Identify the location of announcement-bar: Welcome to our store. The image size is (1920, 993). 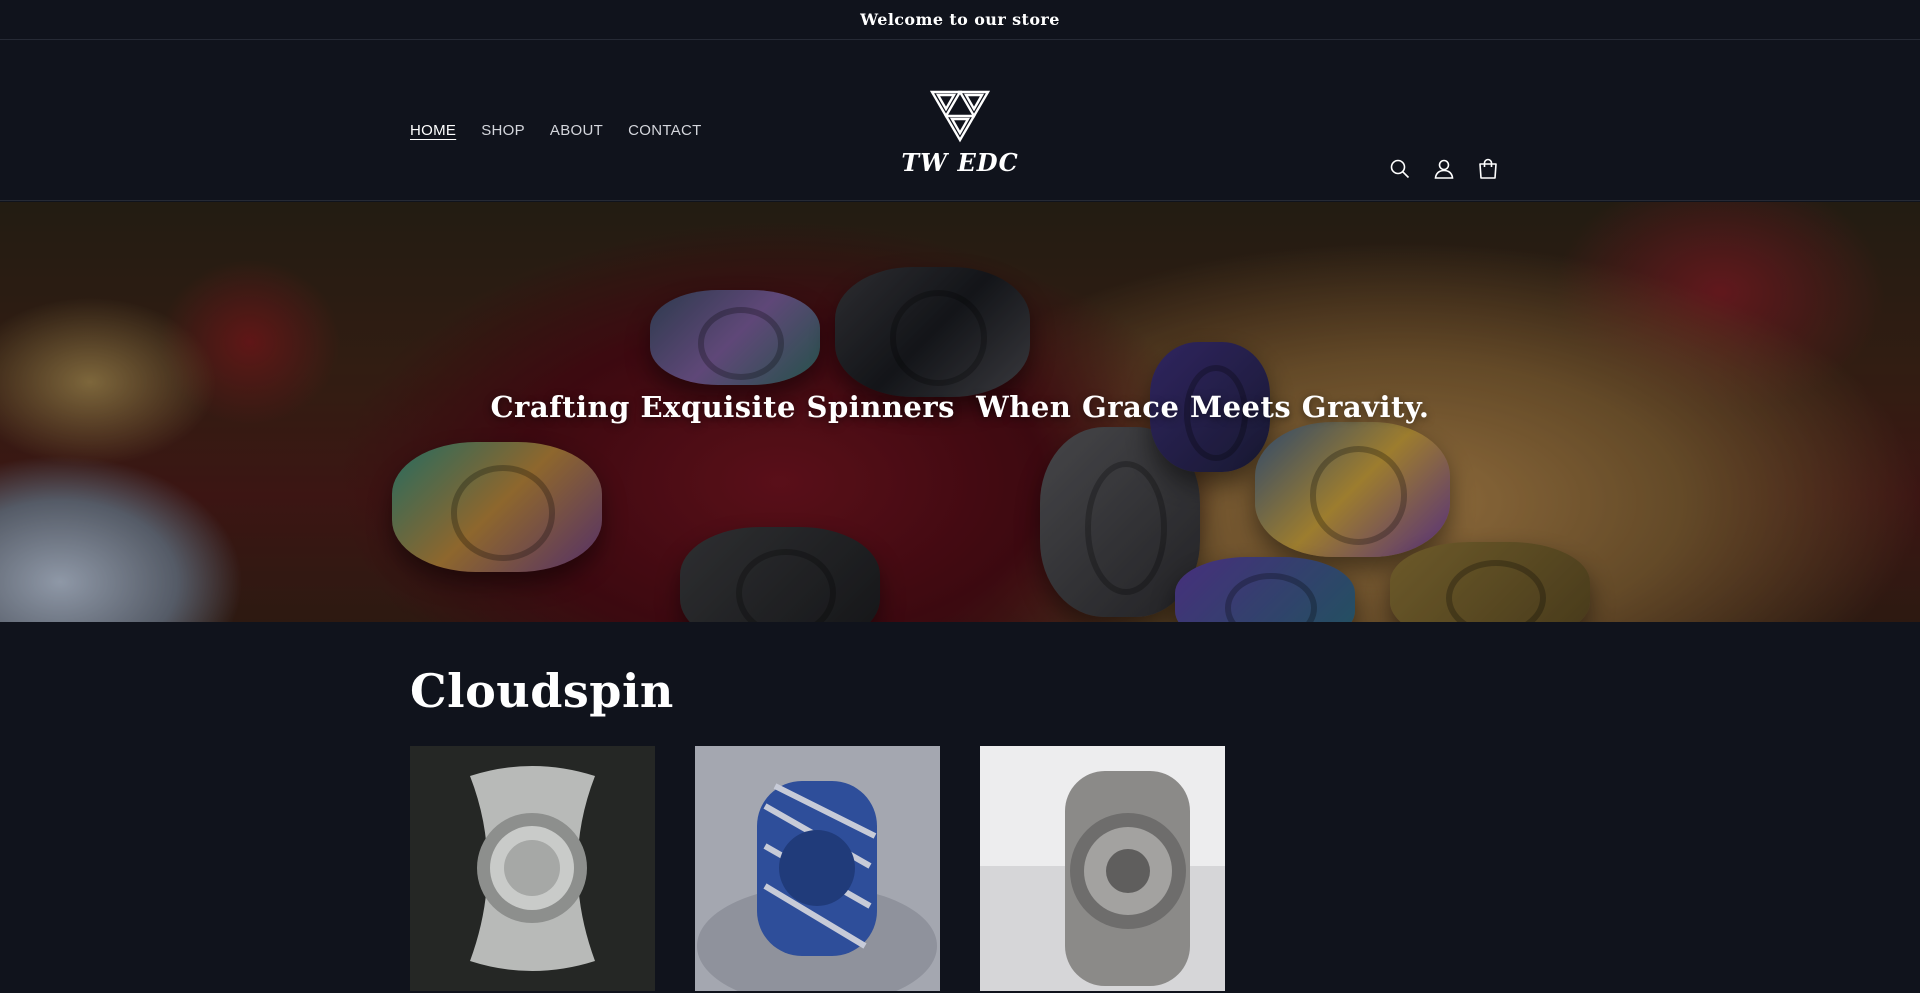
(960, 20).